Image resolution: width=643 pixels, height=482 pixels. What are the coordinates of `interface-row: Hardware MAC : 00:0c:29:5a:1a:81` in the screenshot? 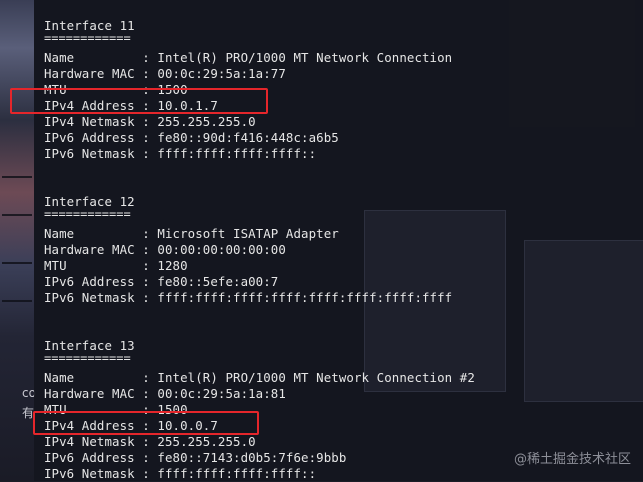 It's located at (165, 394).